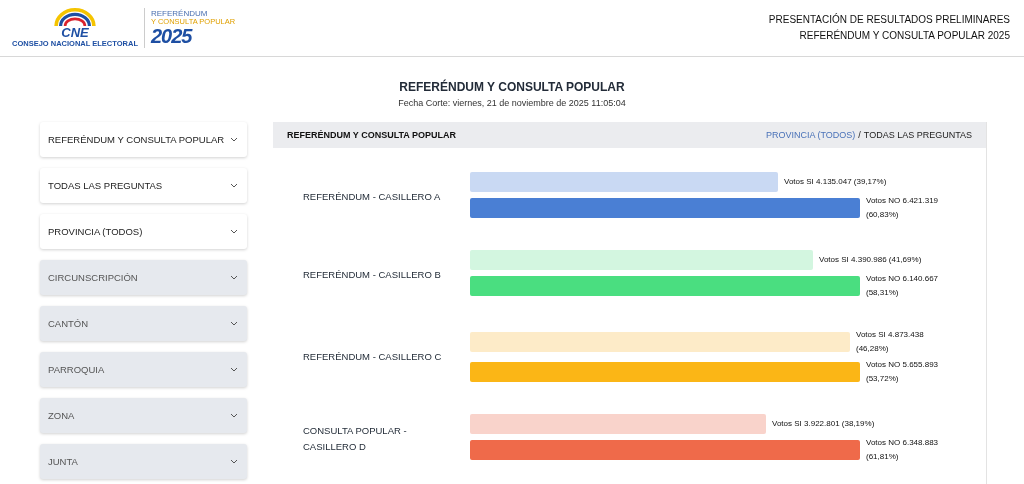 The image size is (1024, 484). I want to click on question-name: REFERÉNDUM - CASILLERO A, so click(372, 197).